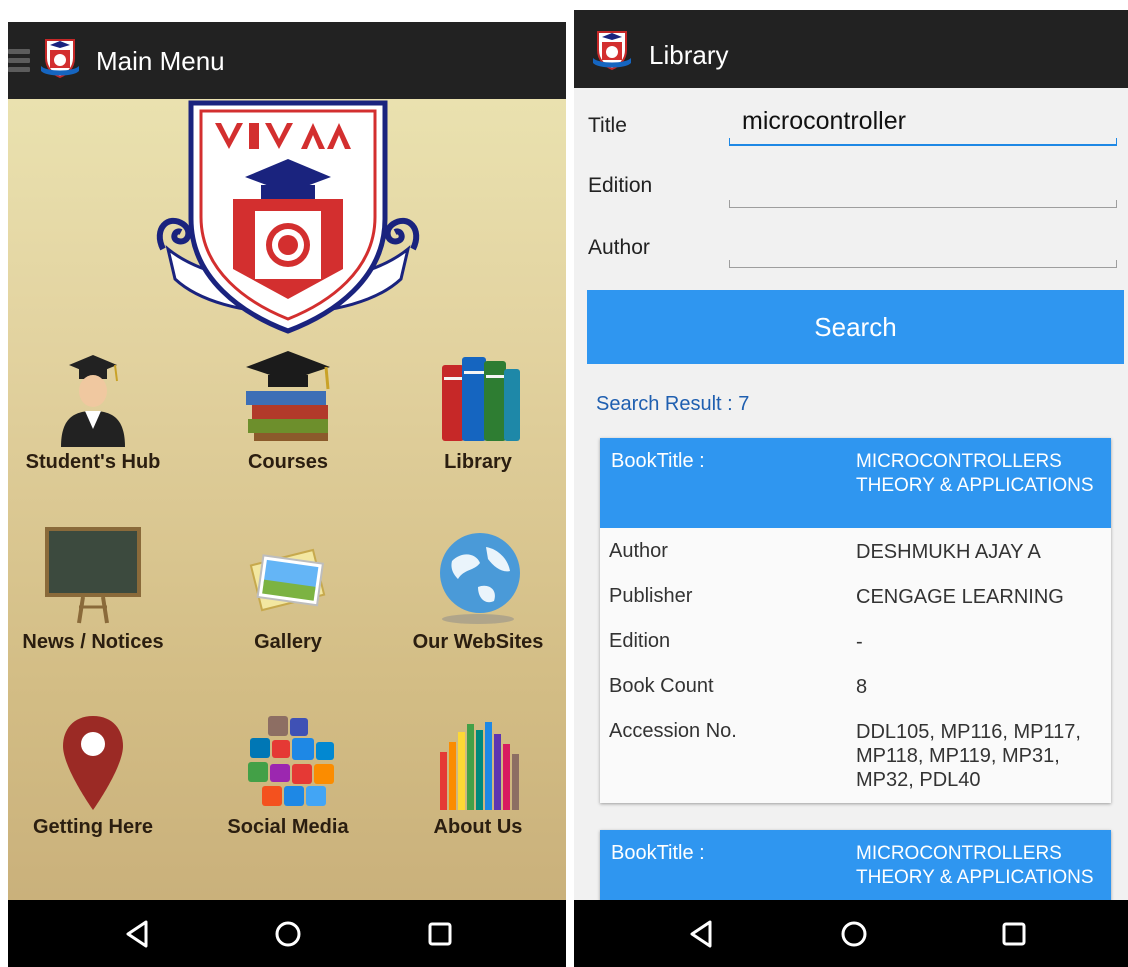  What do you see at coordinates (288, 642) in the screenshot?
I see `tile-label: Gallery` at bounding box center [288, 642].